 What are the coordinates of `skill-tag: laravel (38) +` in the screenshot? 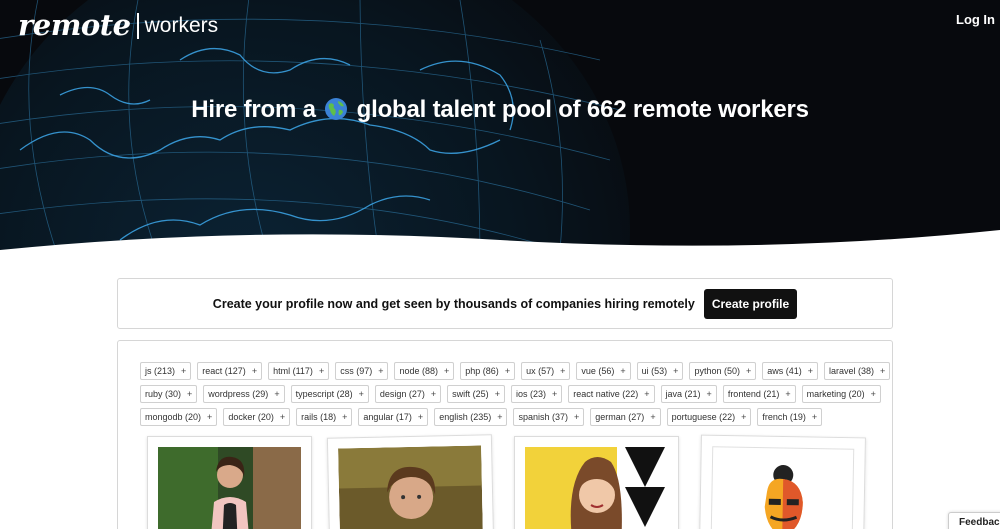 It's located at (857, 371).